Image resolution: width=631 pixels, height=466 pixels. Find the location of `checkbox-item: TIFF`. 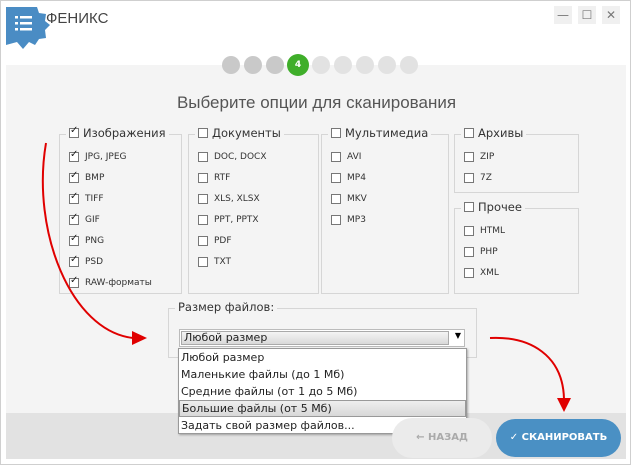

checkbox-item: TIFF is located at coordinates (86, 197).